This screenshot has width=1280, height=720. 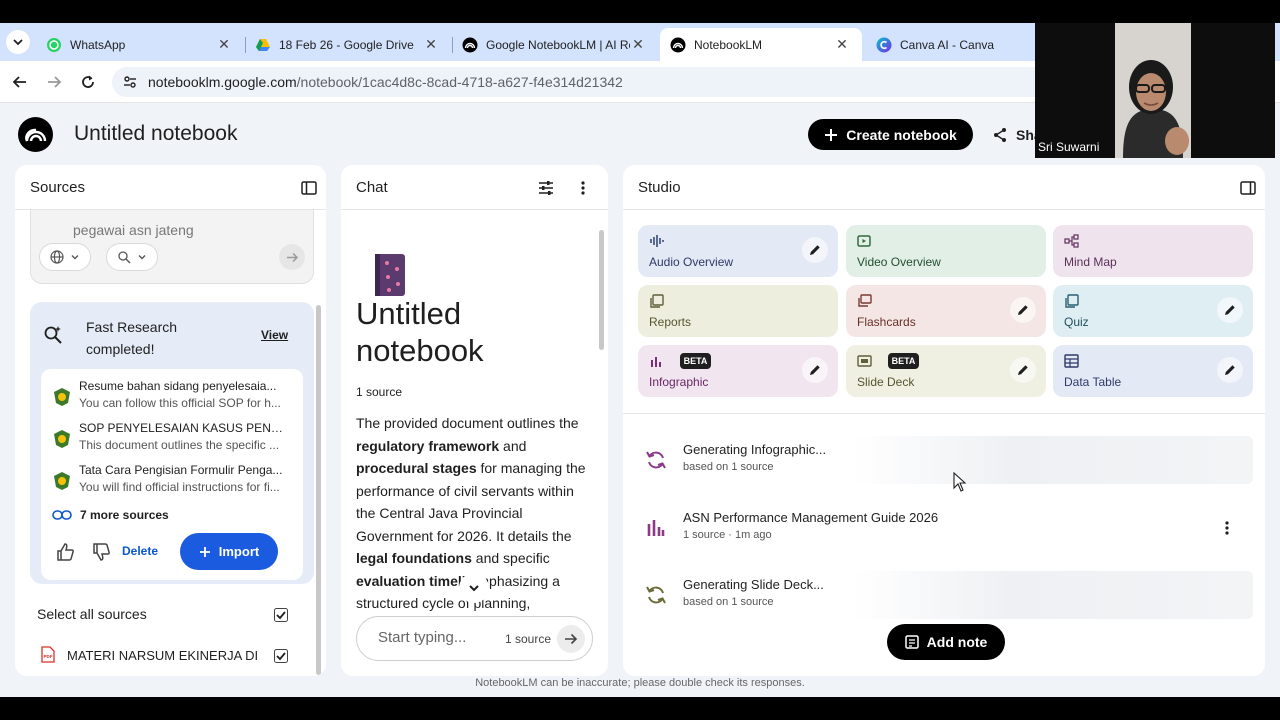 I want to click on notebooklm-logo-icon, so click(x=35, y=134).